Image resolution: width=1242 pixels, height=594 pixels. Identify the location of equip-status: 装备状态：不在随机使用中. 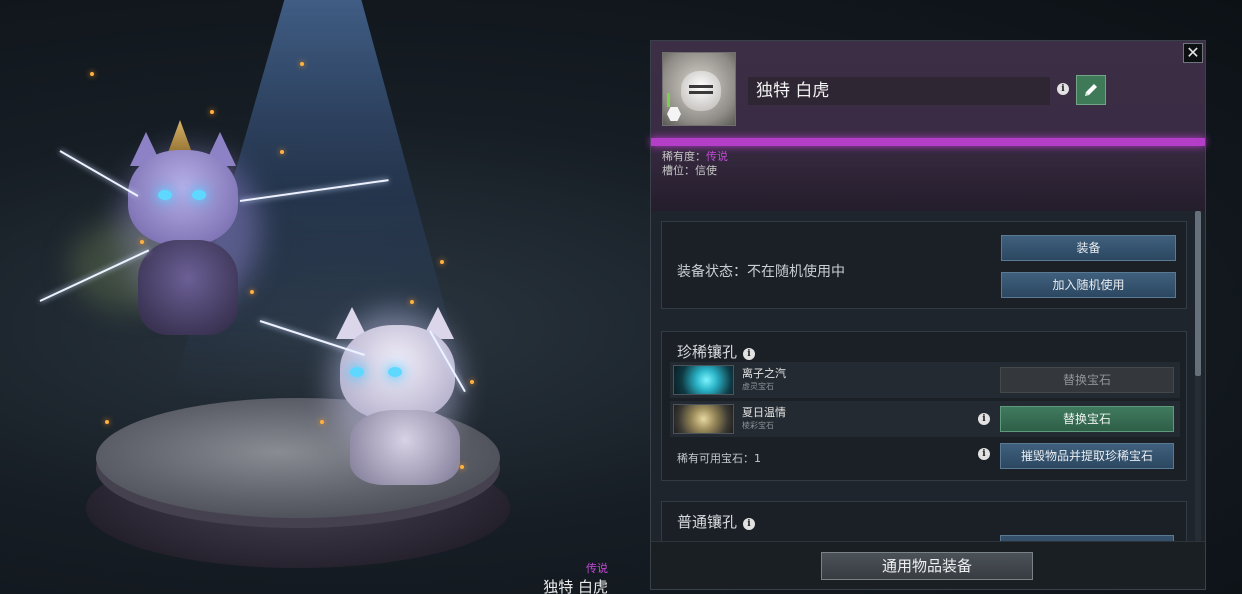
(761, 272).